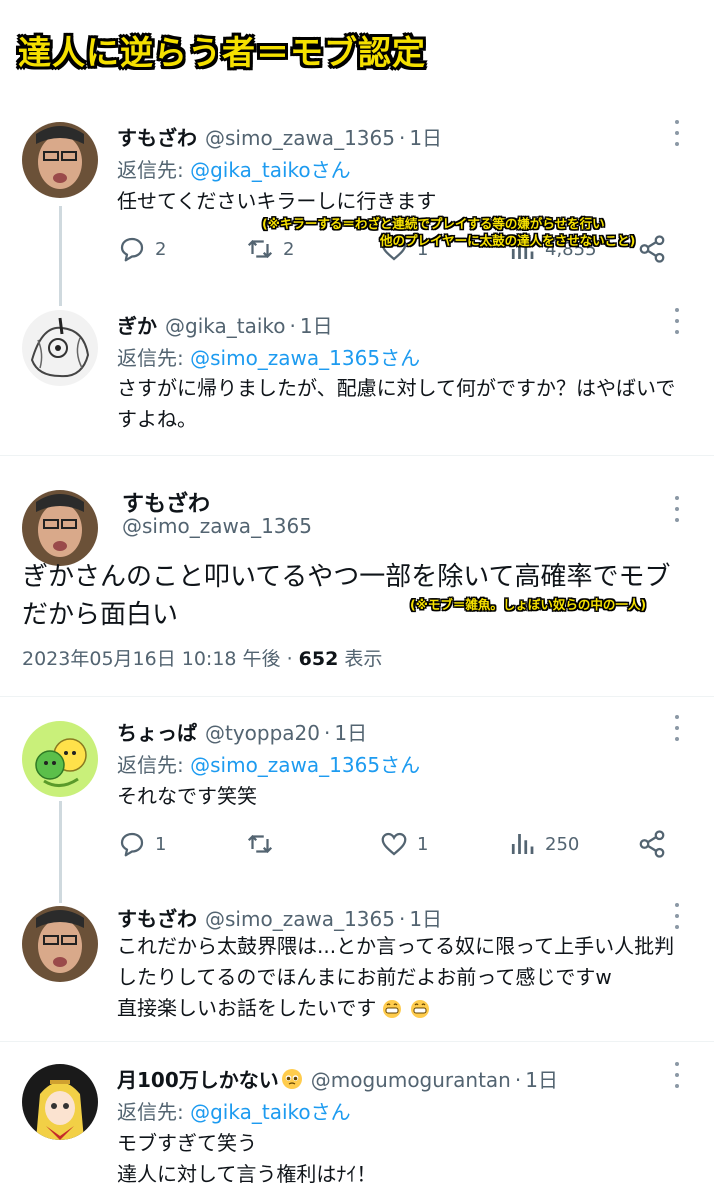 The image size is (714, 1200). Describe the element at coordinates (396, 388) in the screenshot. I see `tweet-text-line: さすがに帰りましたが、配慮に対して何がですか？はやばいで` at that location.